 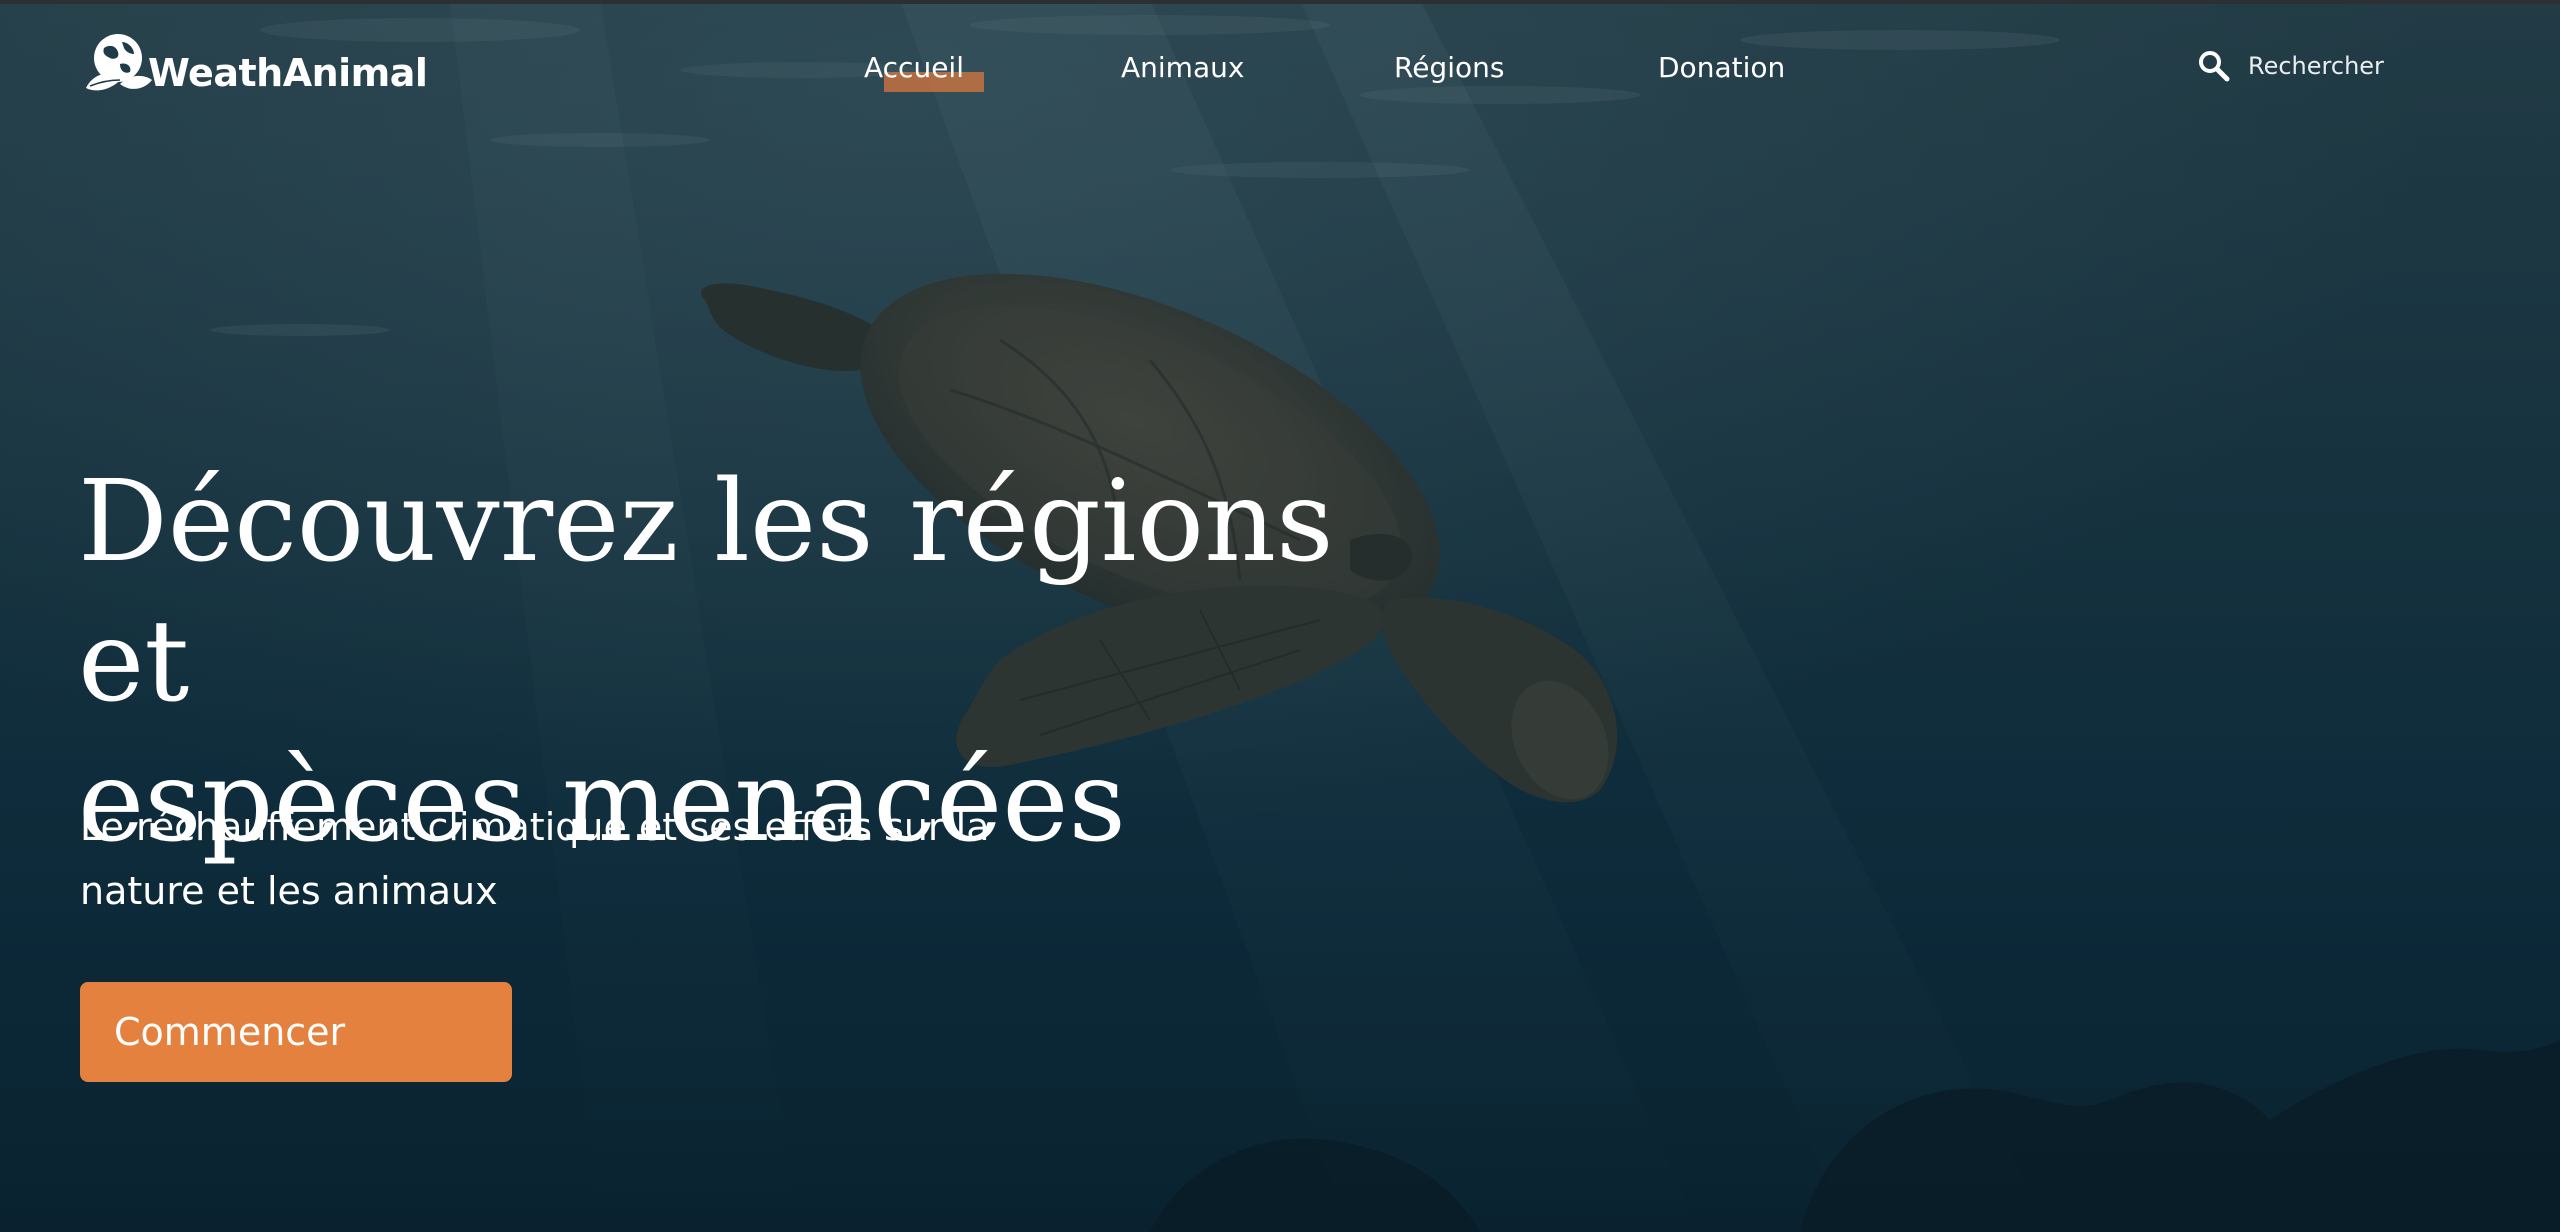 I want to click on nav-item-label: Régions, so click(x=1449, y=67).